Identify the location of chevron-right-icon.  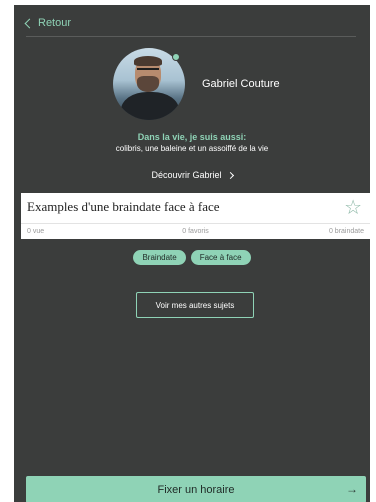
(230, 175).